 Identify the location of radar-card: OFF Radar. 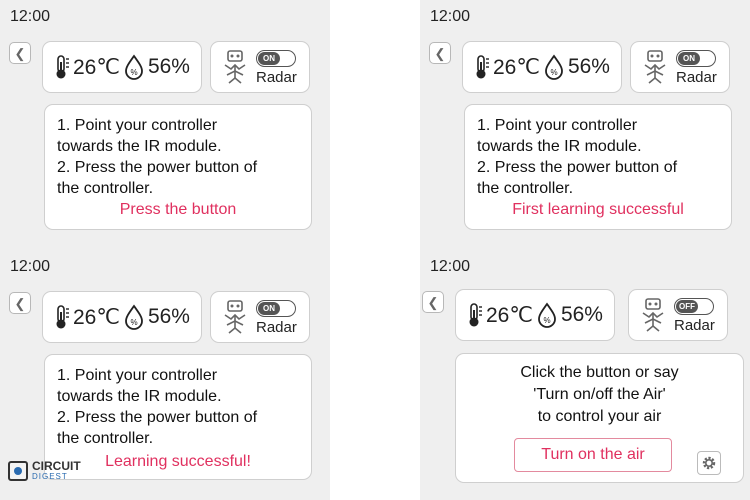
(678, 315).